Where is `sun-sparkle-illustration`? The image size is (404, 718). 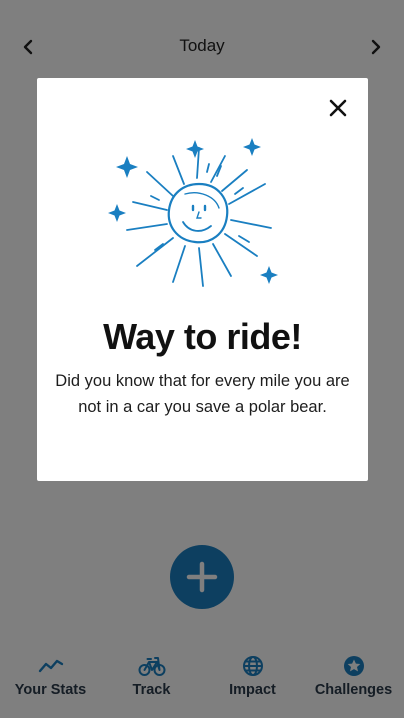
sun-sparkle-illustration is located at coordinates (193, 212).